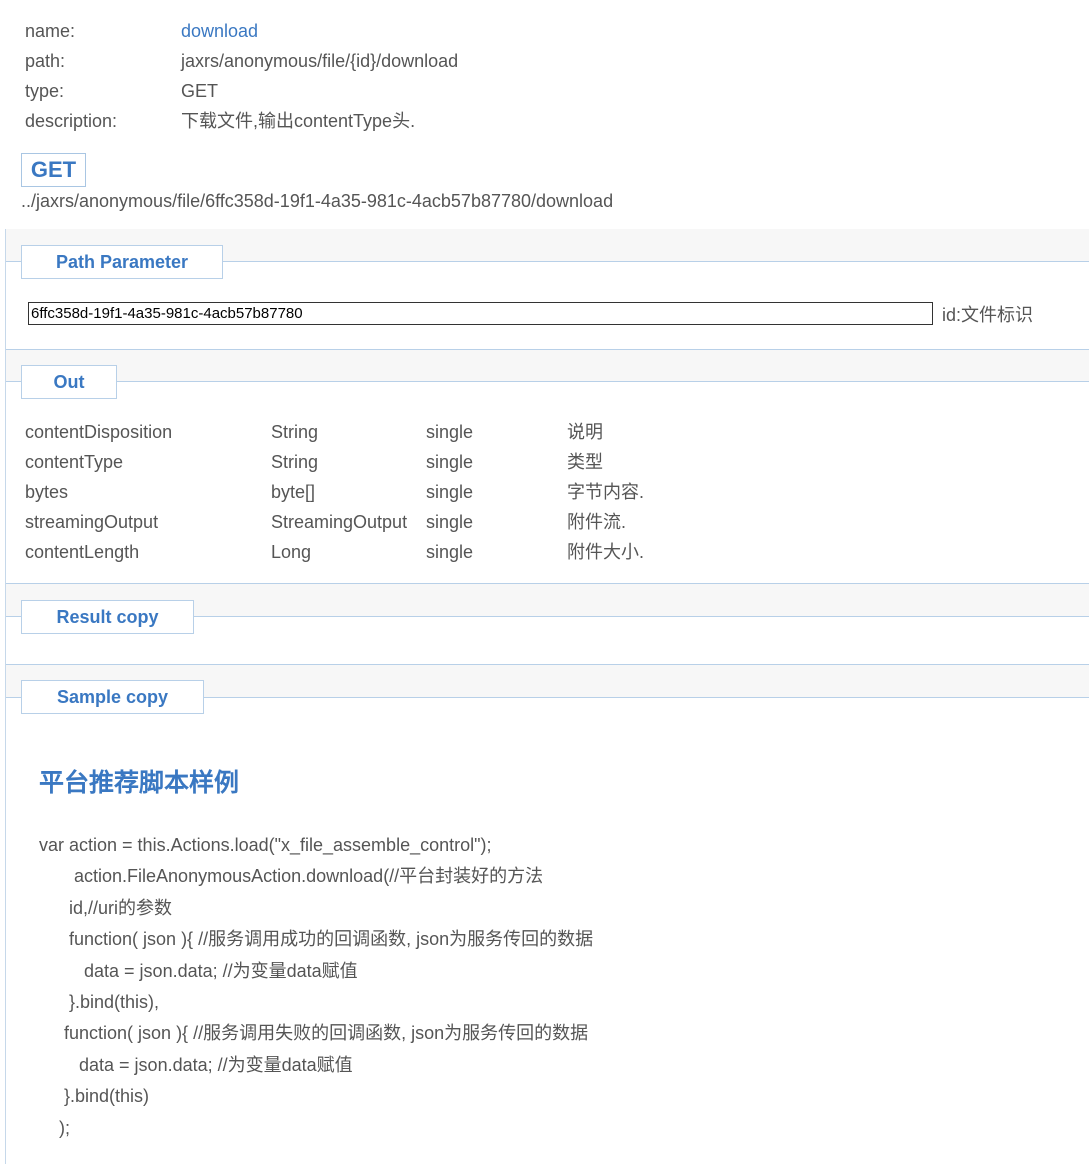  I want to click on field-description: 附件流., so click(597, 522).